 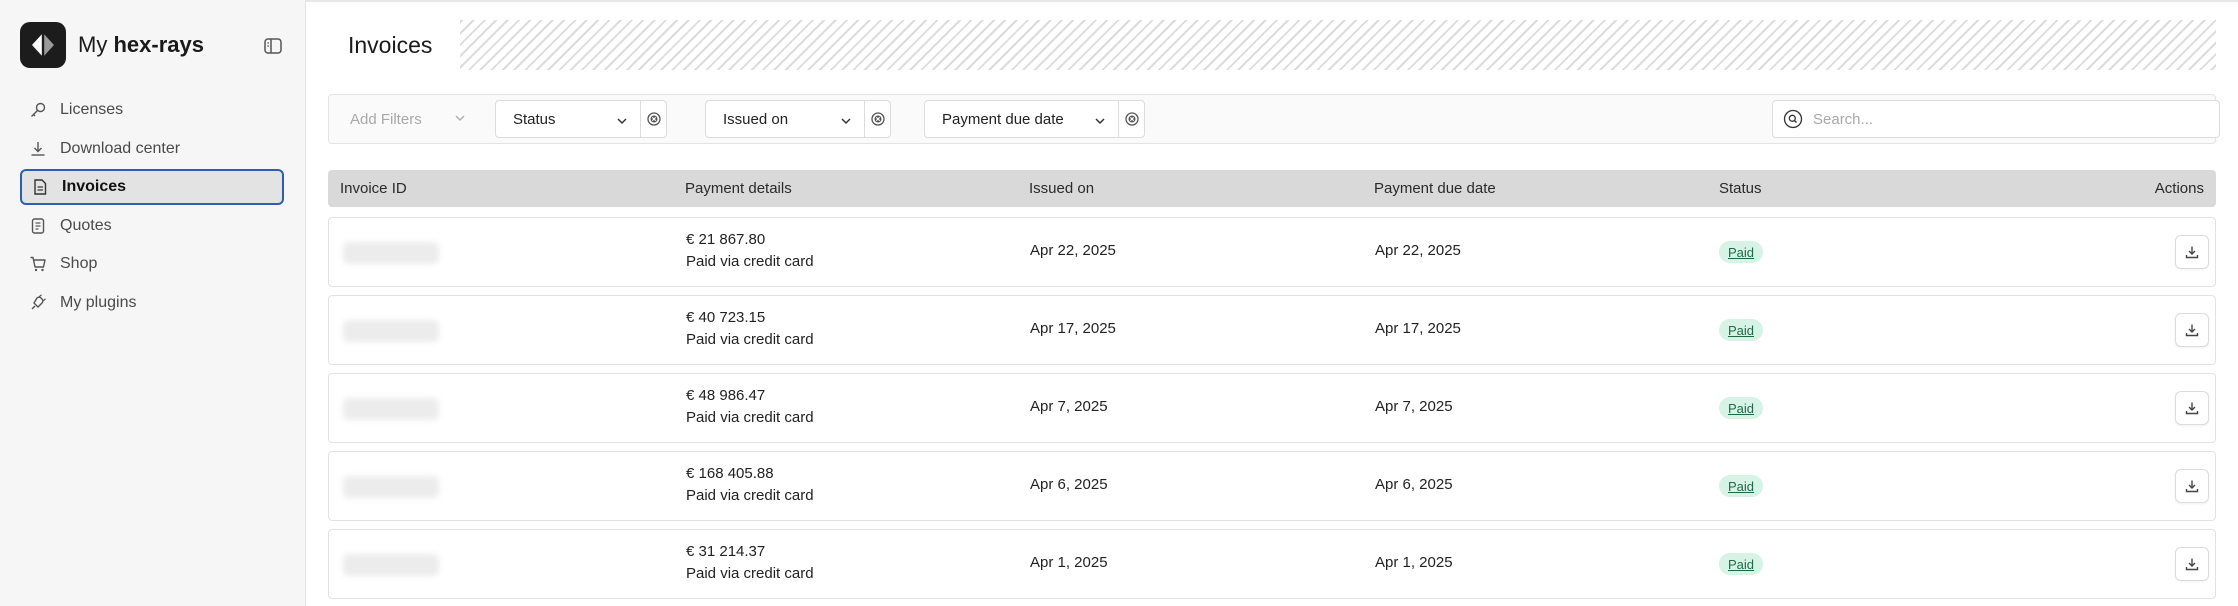 I want to click on due-date: Apr 6, 2025, so click(x=1414, y=484).